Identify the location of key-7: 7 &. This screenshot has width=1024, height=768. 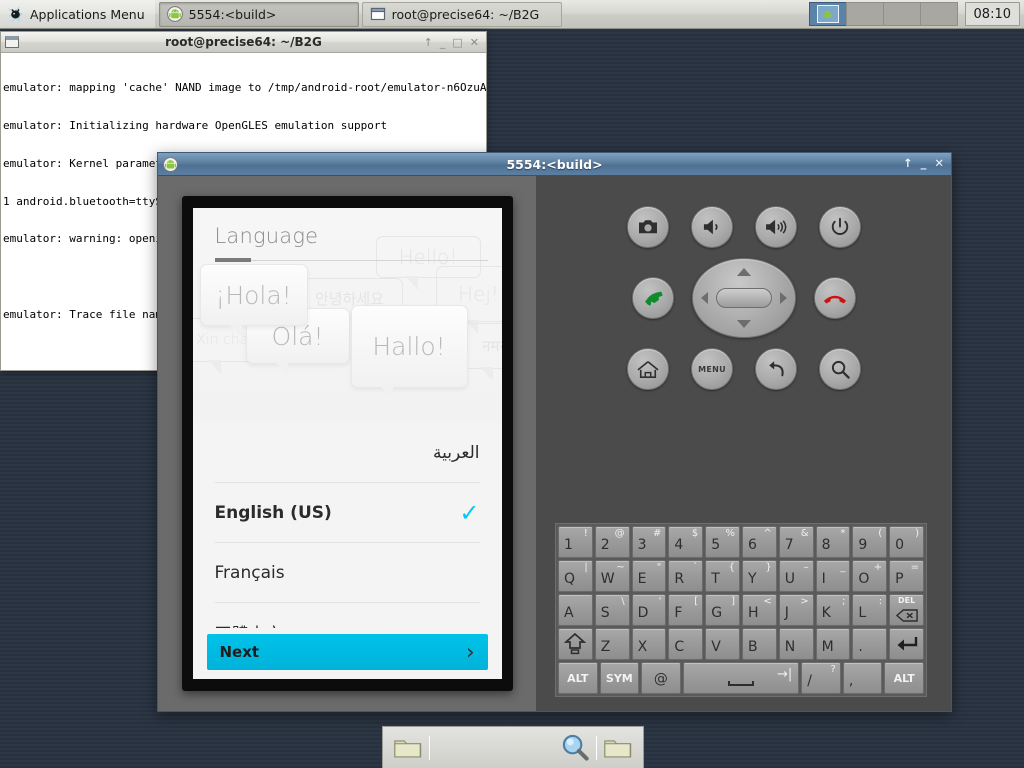
(796, 542).